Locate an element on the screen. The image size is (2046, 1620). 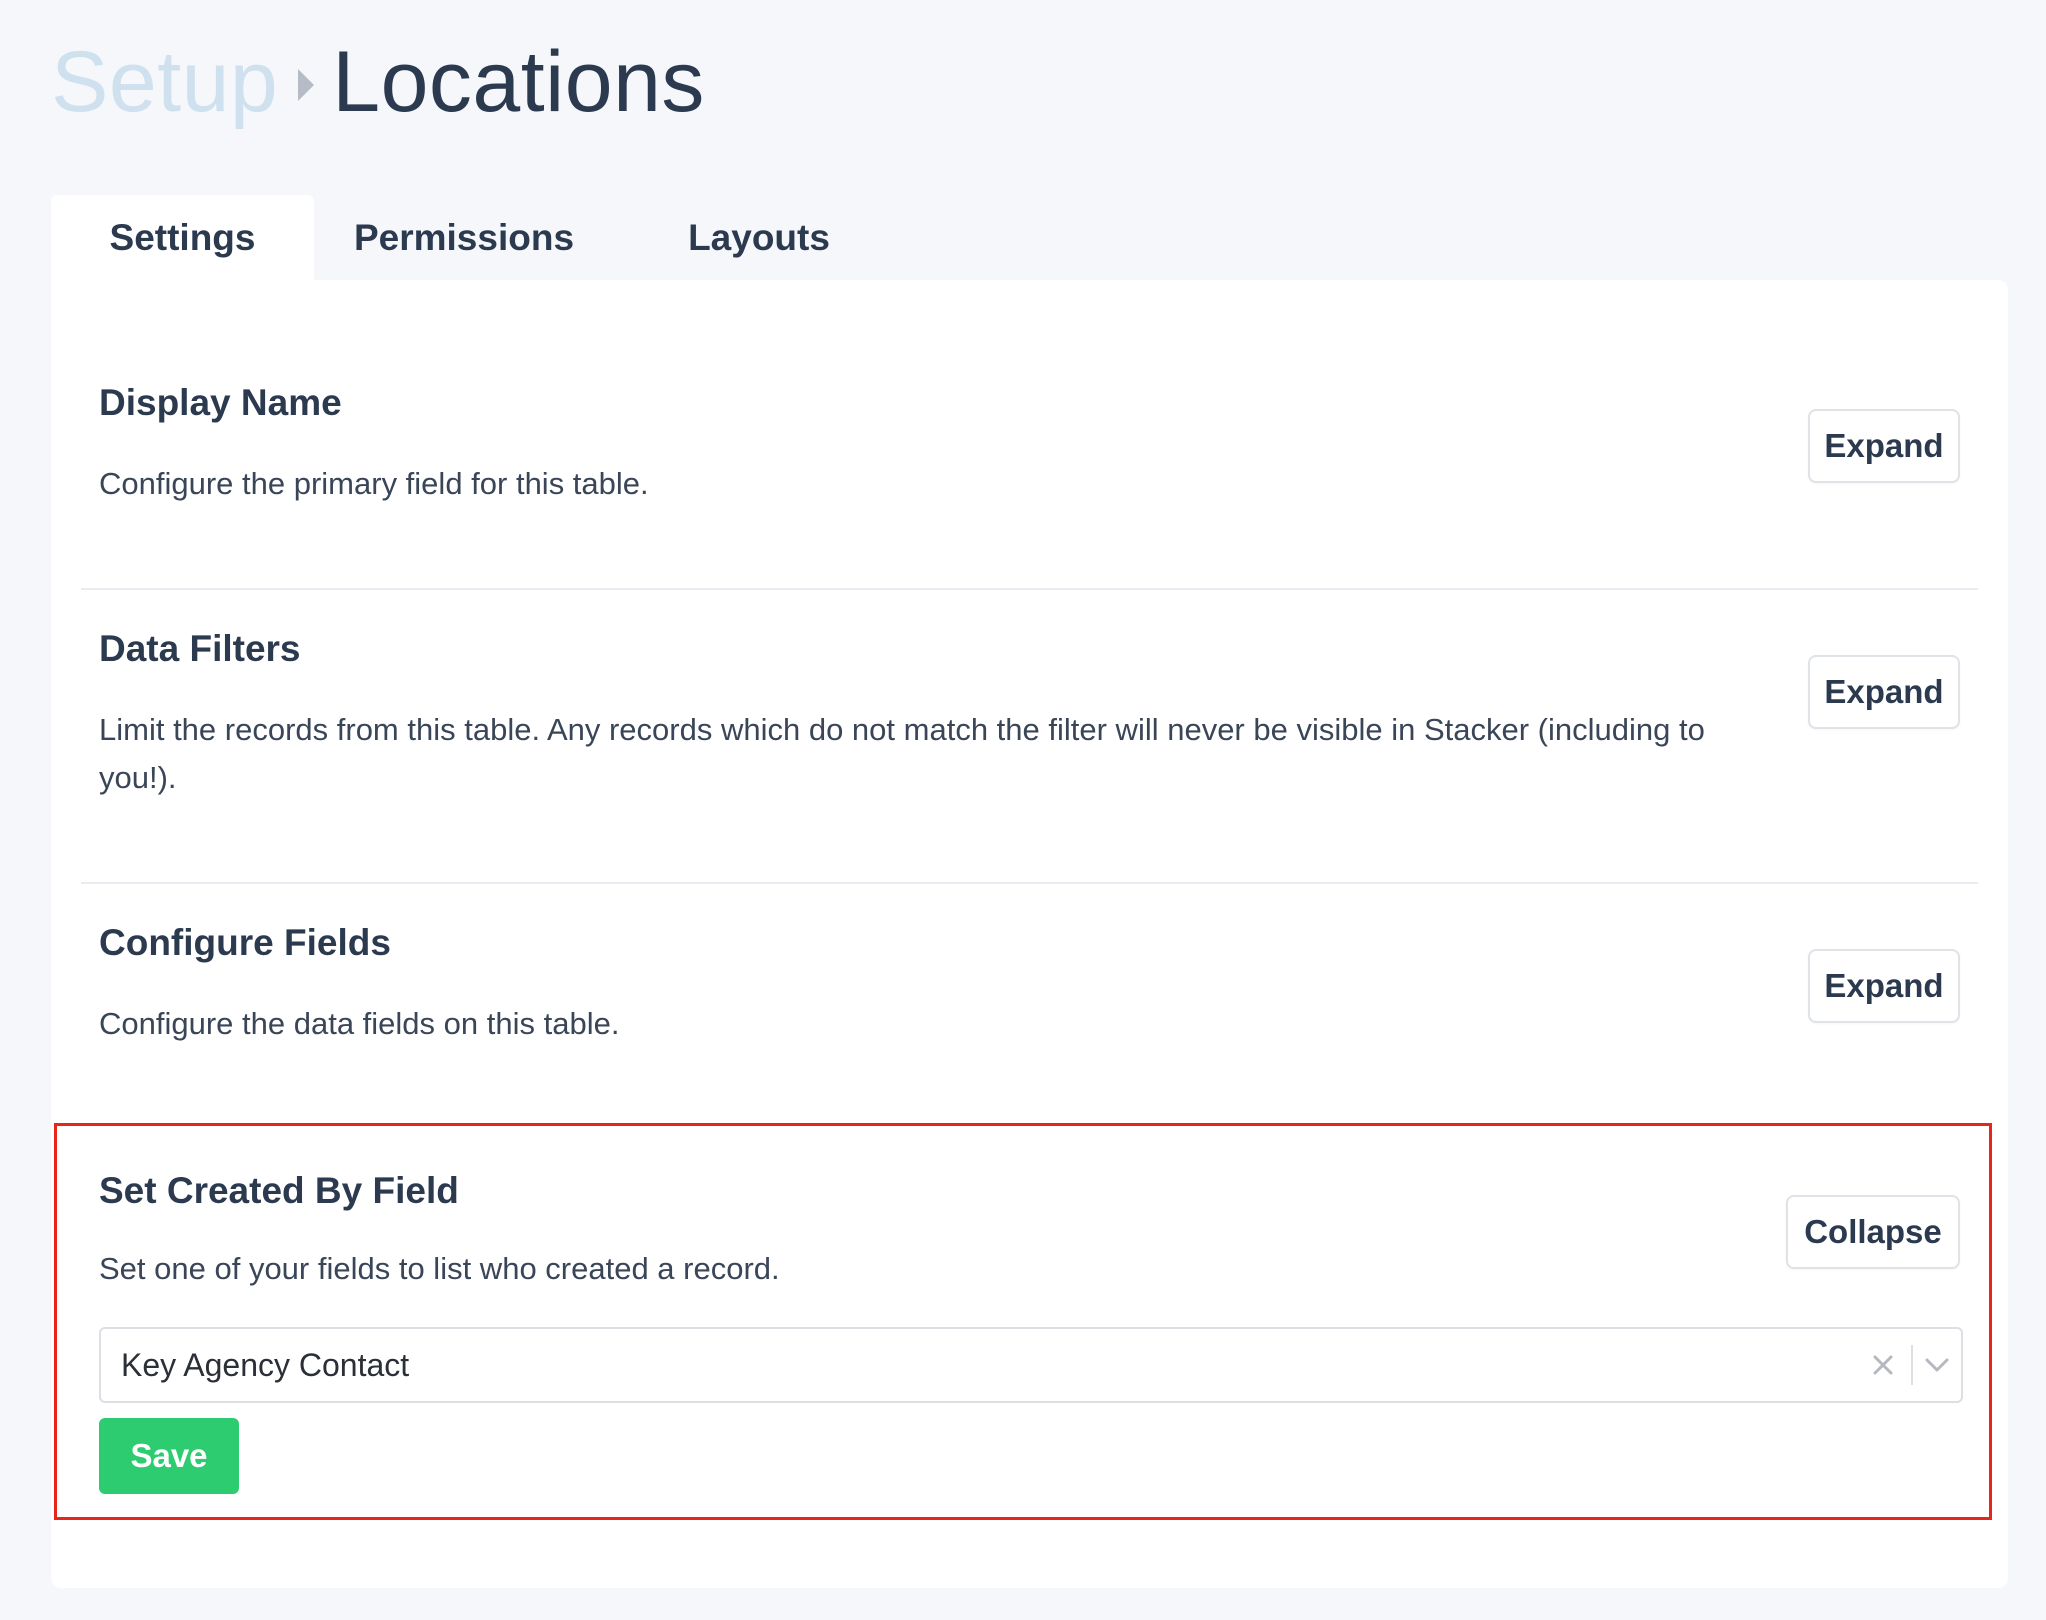
created-by-select: Key Agency Contact is located at coordinates (1031, 1365).